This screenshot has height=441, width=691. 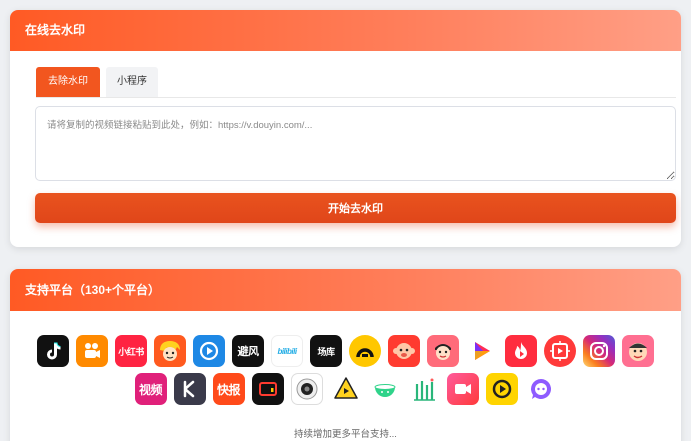 What do you see at coordinates (306, 389) in the screenshot?
I see `camera-lens-icon` at bounding box center [306, 389].